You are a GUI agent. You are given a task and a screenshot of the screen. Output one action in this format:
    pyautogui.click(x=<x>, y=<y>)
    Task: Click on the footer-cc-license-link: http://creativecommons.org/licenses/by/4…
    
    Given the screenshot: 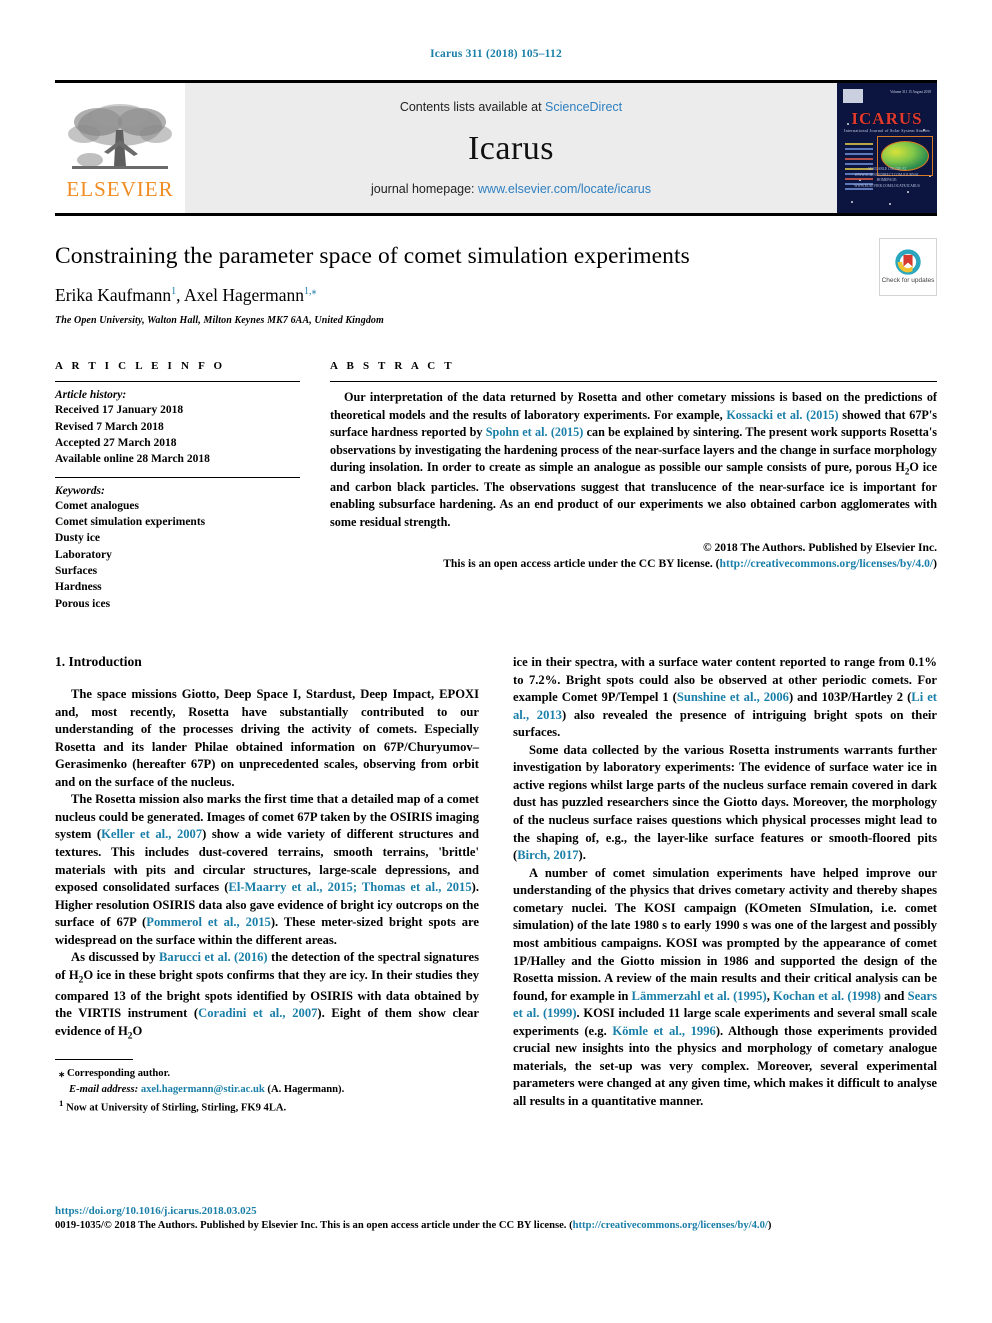 What is the action you would take?
    pyautogui.click(x=670, y=1225)
    